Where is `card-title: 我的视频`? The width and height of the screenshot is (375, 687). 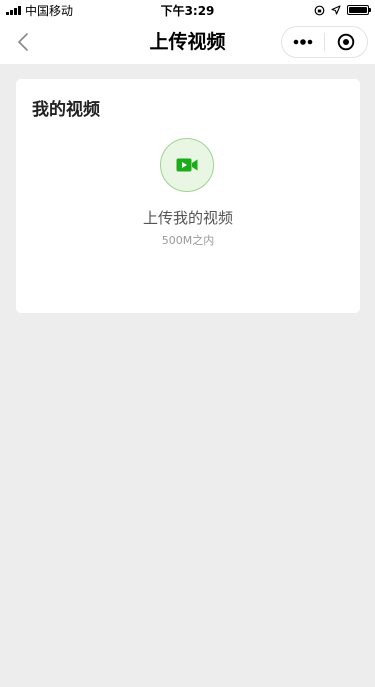 card-title: 我的视频 is located at coordinates (66, 110).